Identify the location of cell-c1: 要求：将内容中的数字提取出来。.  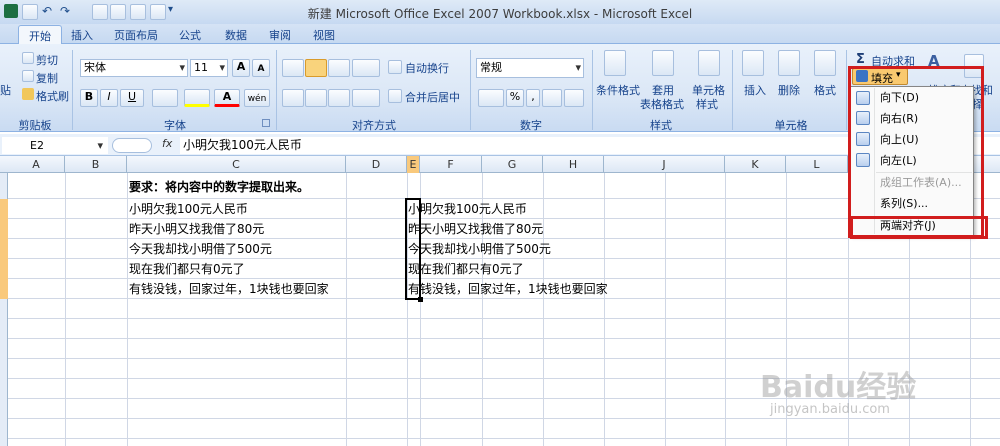
(219, 187).